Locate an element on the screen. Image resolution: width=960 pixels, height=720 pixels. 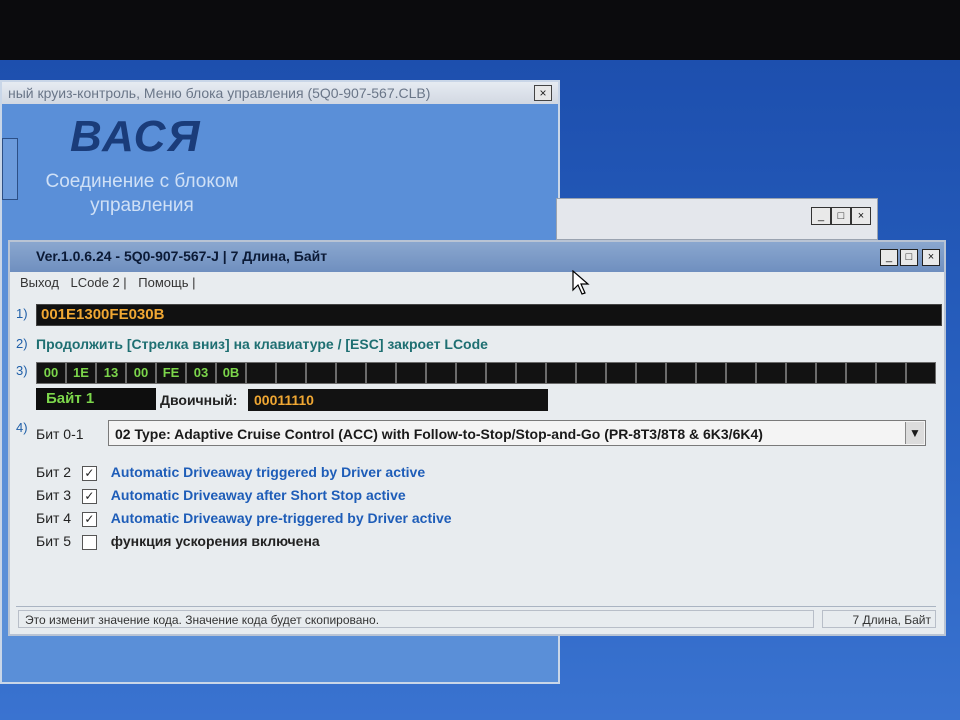
bit-label: Бит 5 is located at coordinates (54, 541).